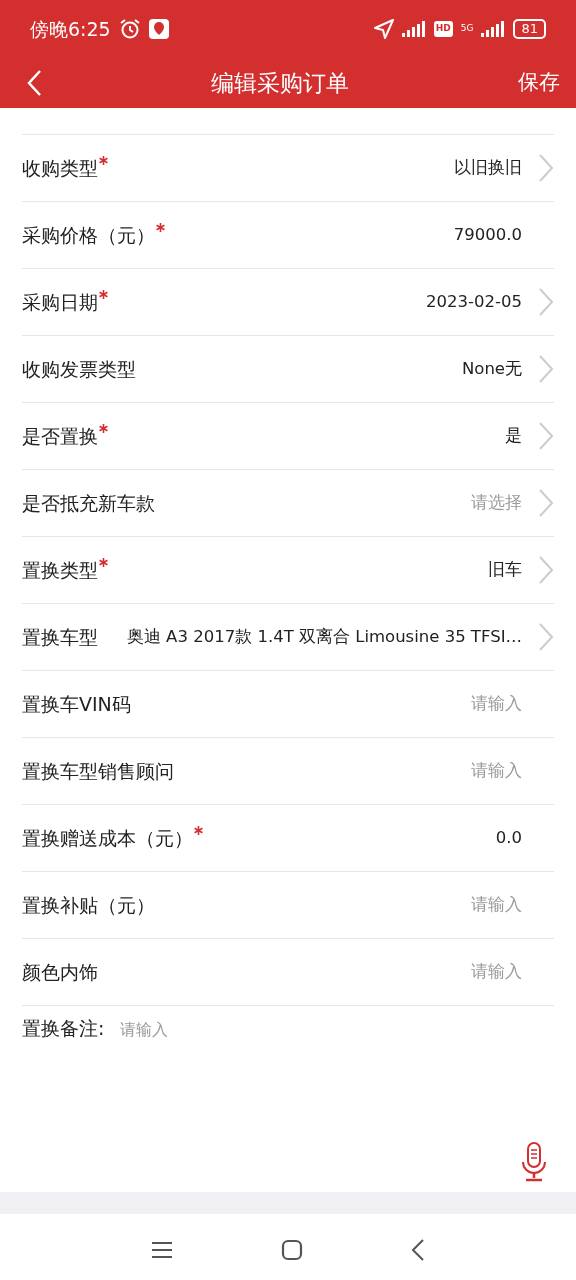 The width and height of the screenshot is (576, 1280). Describe the element at coordinates (60, 570) in the screenshot. I see `field-label: 置换类型` at that location.